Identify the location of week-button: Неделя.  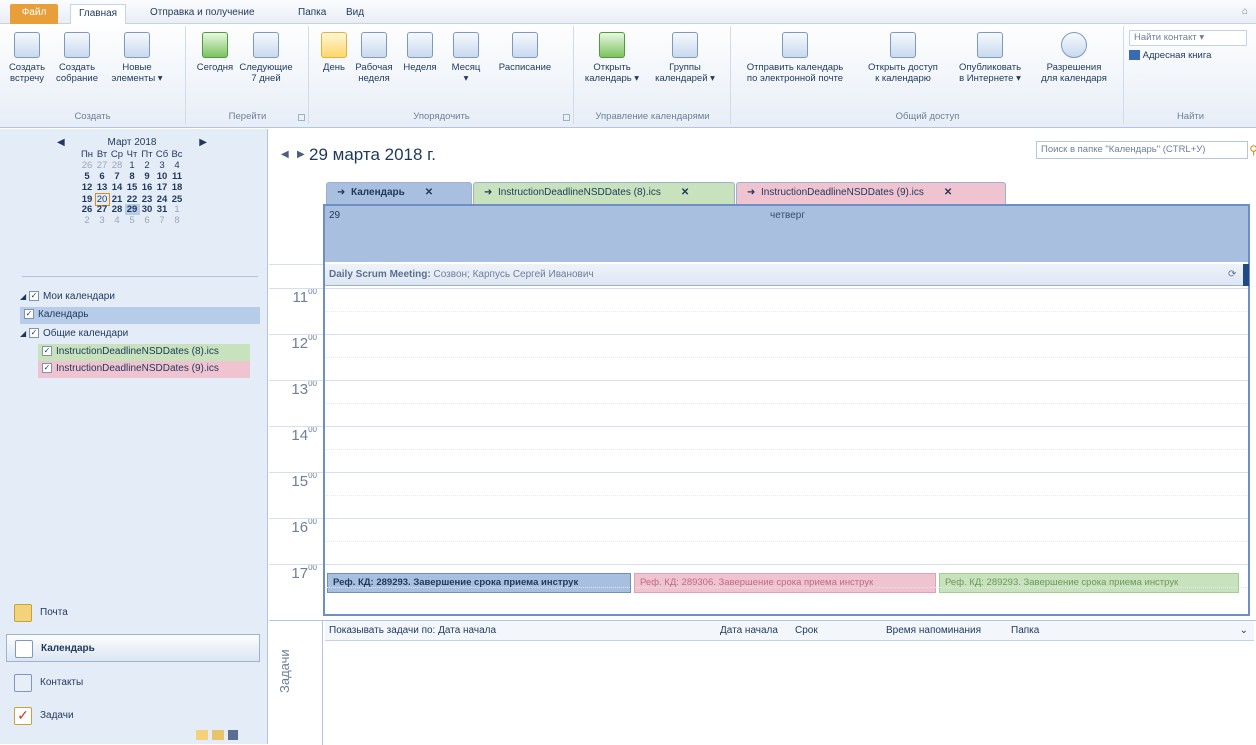
(420, 52).